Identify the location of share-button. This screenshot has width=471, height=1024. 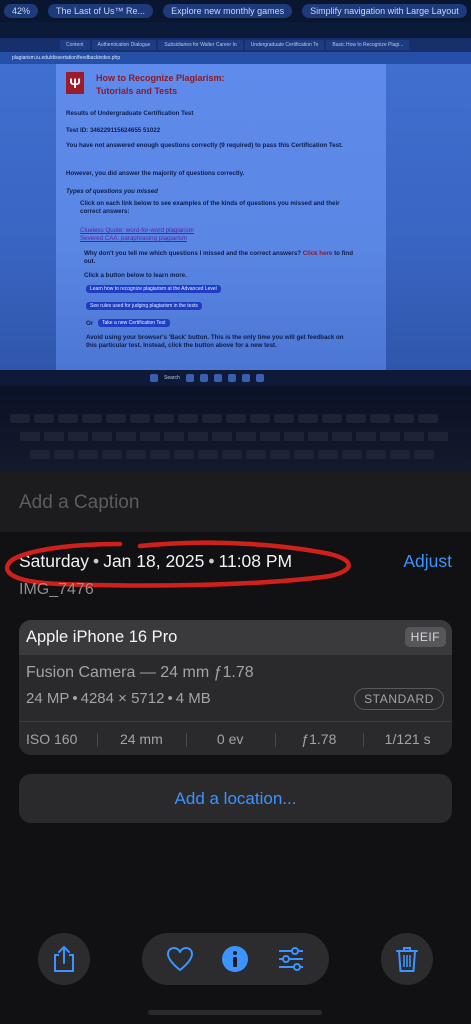
(64, 959).